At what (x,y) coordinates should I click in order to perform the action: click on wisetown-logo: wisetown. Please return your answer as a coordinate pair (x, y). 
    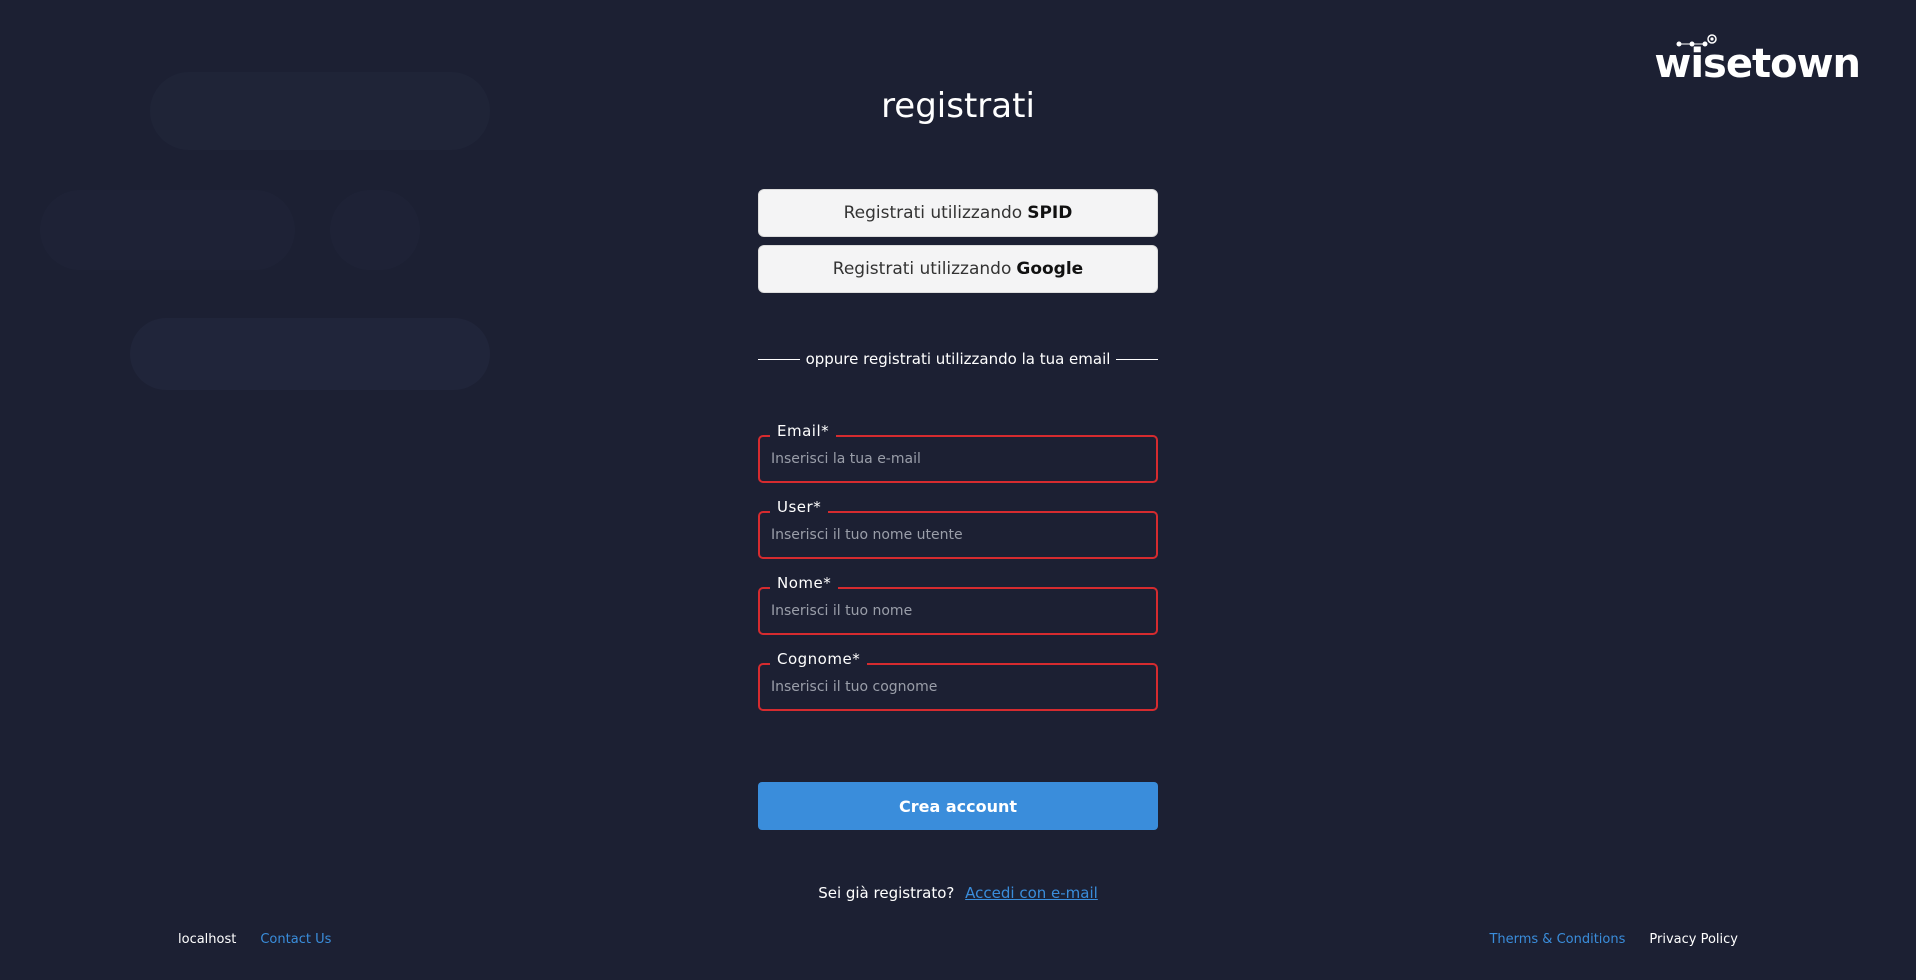
    Looking at the image, I should click on (1757, 59).